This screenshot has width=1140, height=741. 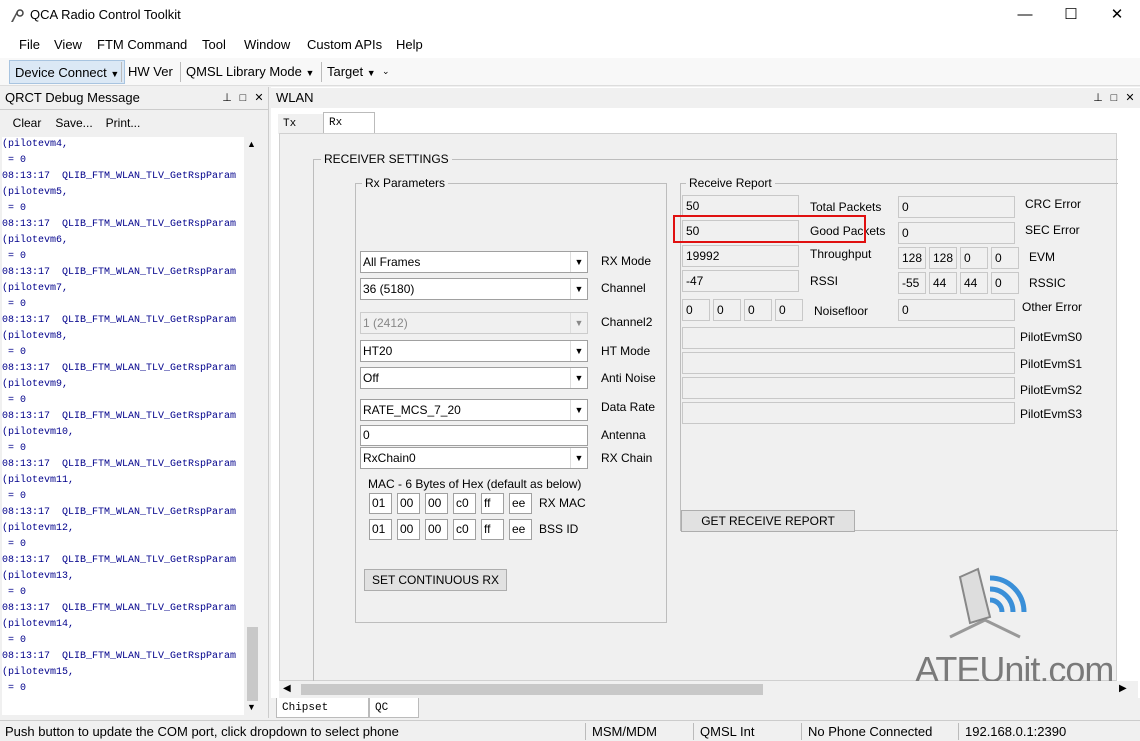 I want to click on rx-mac-byte: ff, so click(x=492, y=503).